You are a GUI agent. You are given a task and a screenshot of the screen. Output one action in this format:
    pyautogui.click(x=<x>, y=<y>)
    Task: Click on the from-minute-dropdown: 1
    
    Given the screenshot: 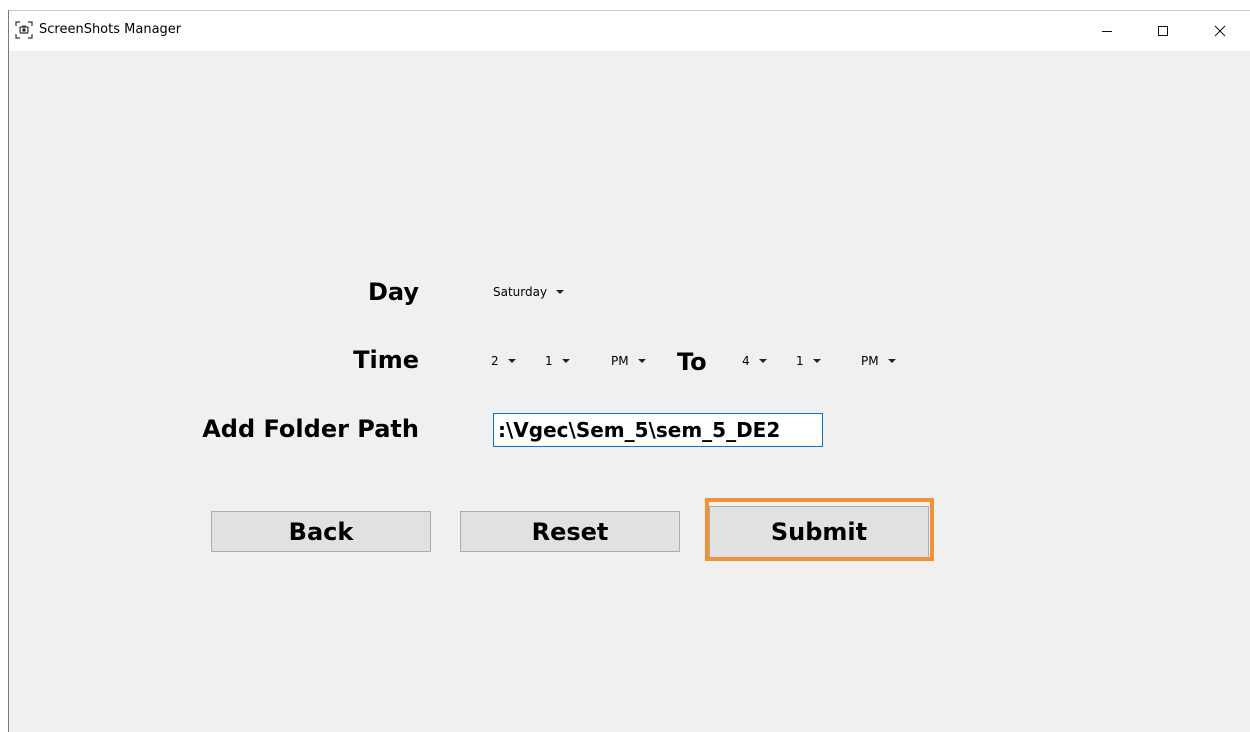 What is the action you would take?
    pyautogui.click(x=557, y=361)
    